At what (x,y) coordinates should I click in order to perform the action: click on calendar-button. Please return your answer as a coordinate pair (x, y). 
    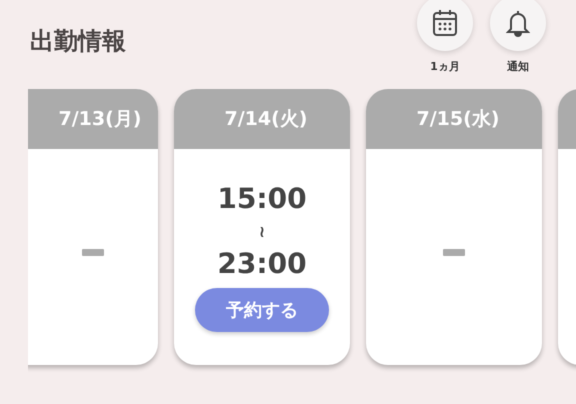
    Looking at the image, I should click on (445, 25).